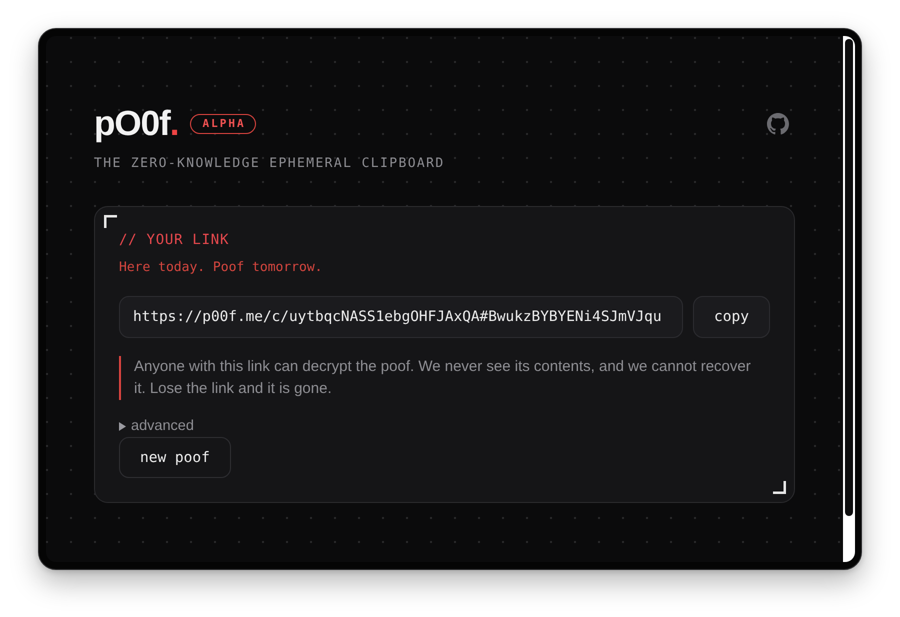 This screenshot has height=617, width=900. What do you see at coordinates (136, 123) in the screenshot?
I see `logo-wordmark: pO0f.` at bounding box center [136, 123].